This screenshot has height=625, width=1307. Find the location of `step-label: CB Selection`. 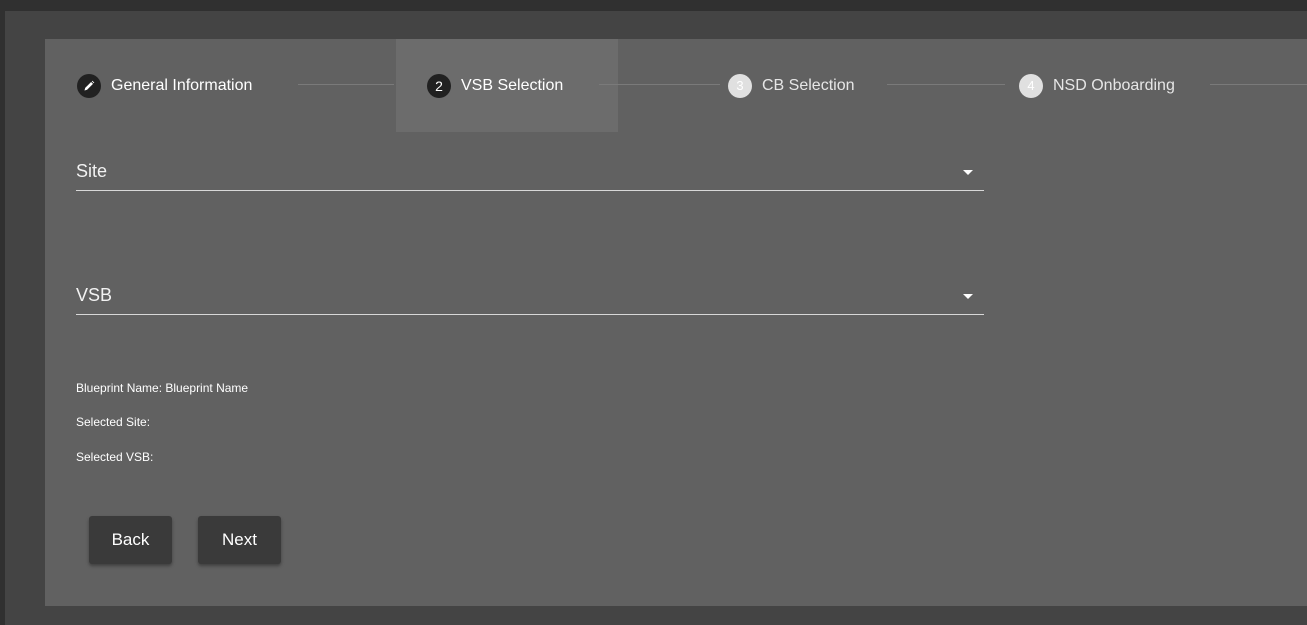

step-label: CB Selection is located at coordinates (808, 85).